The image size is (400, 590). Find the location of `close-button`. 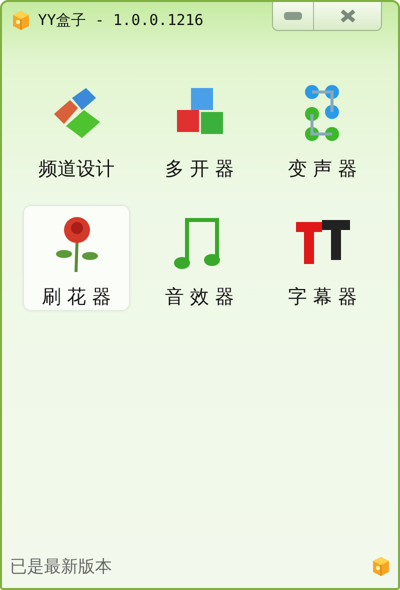

close-button is located at coordinates (347, 16).